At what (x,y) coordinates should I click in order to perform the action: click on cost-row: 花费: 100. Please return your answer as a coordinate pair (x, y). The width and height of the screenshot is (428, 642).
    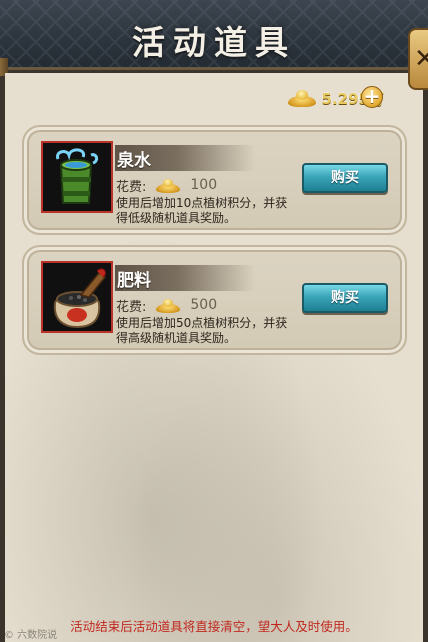
    Looking at the image, I should click on (166, 185).